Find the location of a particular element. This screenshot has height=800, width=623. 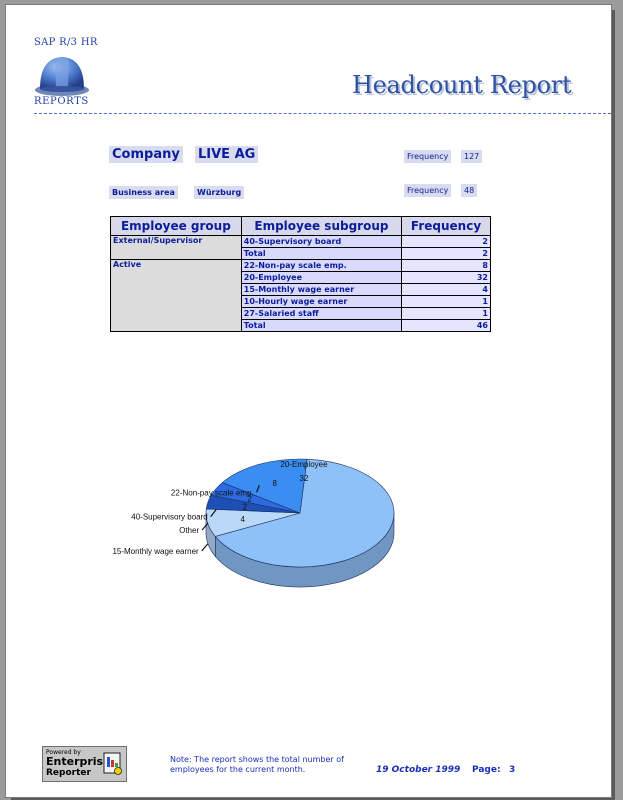

pie-label-15-monthly-wage-earner: 15-Monthly wage earner is located at coordinates (155, 551).